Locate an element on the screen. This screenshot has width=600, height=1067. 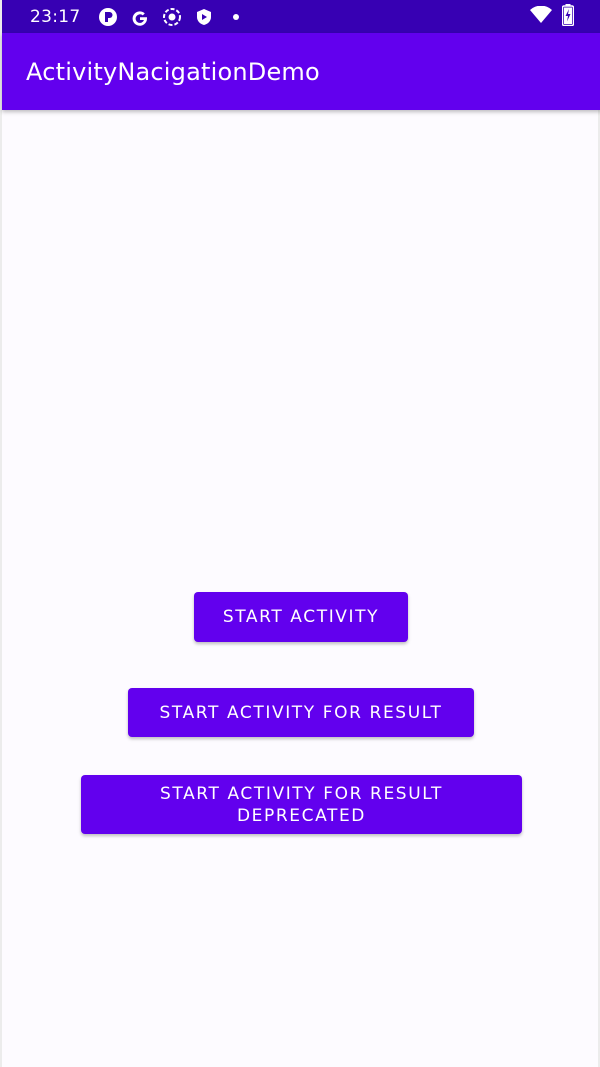
status-notification-icons is located at coordinates (172, 17).